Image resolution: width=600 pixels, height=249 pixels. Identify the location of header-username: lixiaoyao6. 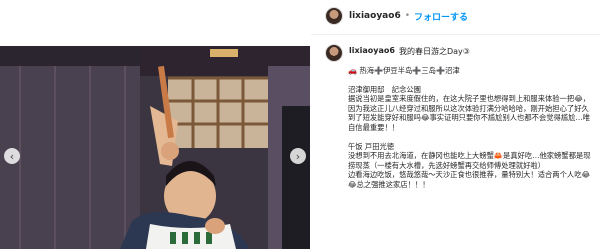
(375, 16).